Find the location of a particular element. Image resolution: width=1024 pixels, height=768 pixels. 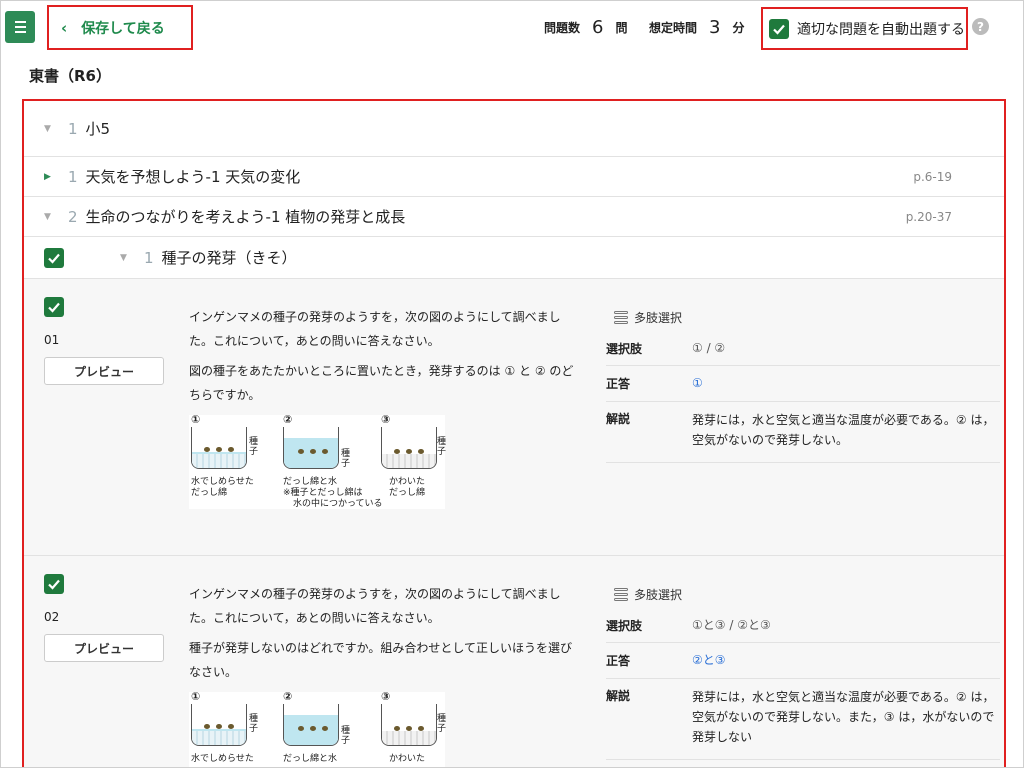

question-number: 02 is located at coordinates (52, 617).